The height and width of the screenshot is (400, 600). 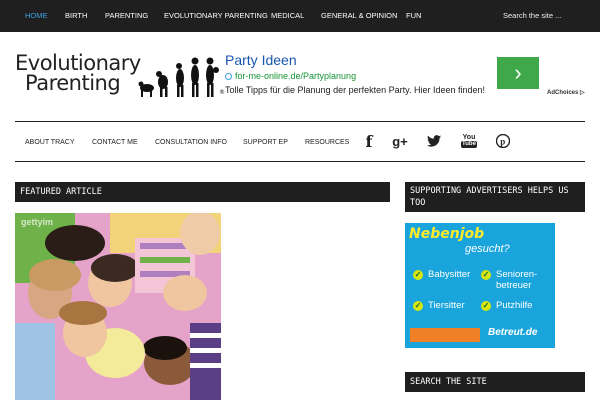 I want to click on subnav-item-consultation-info: CONSULTATION INFO, so click(x=191, y=143).